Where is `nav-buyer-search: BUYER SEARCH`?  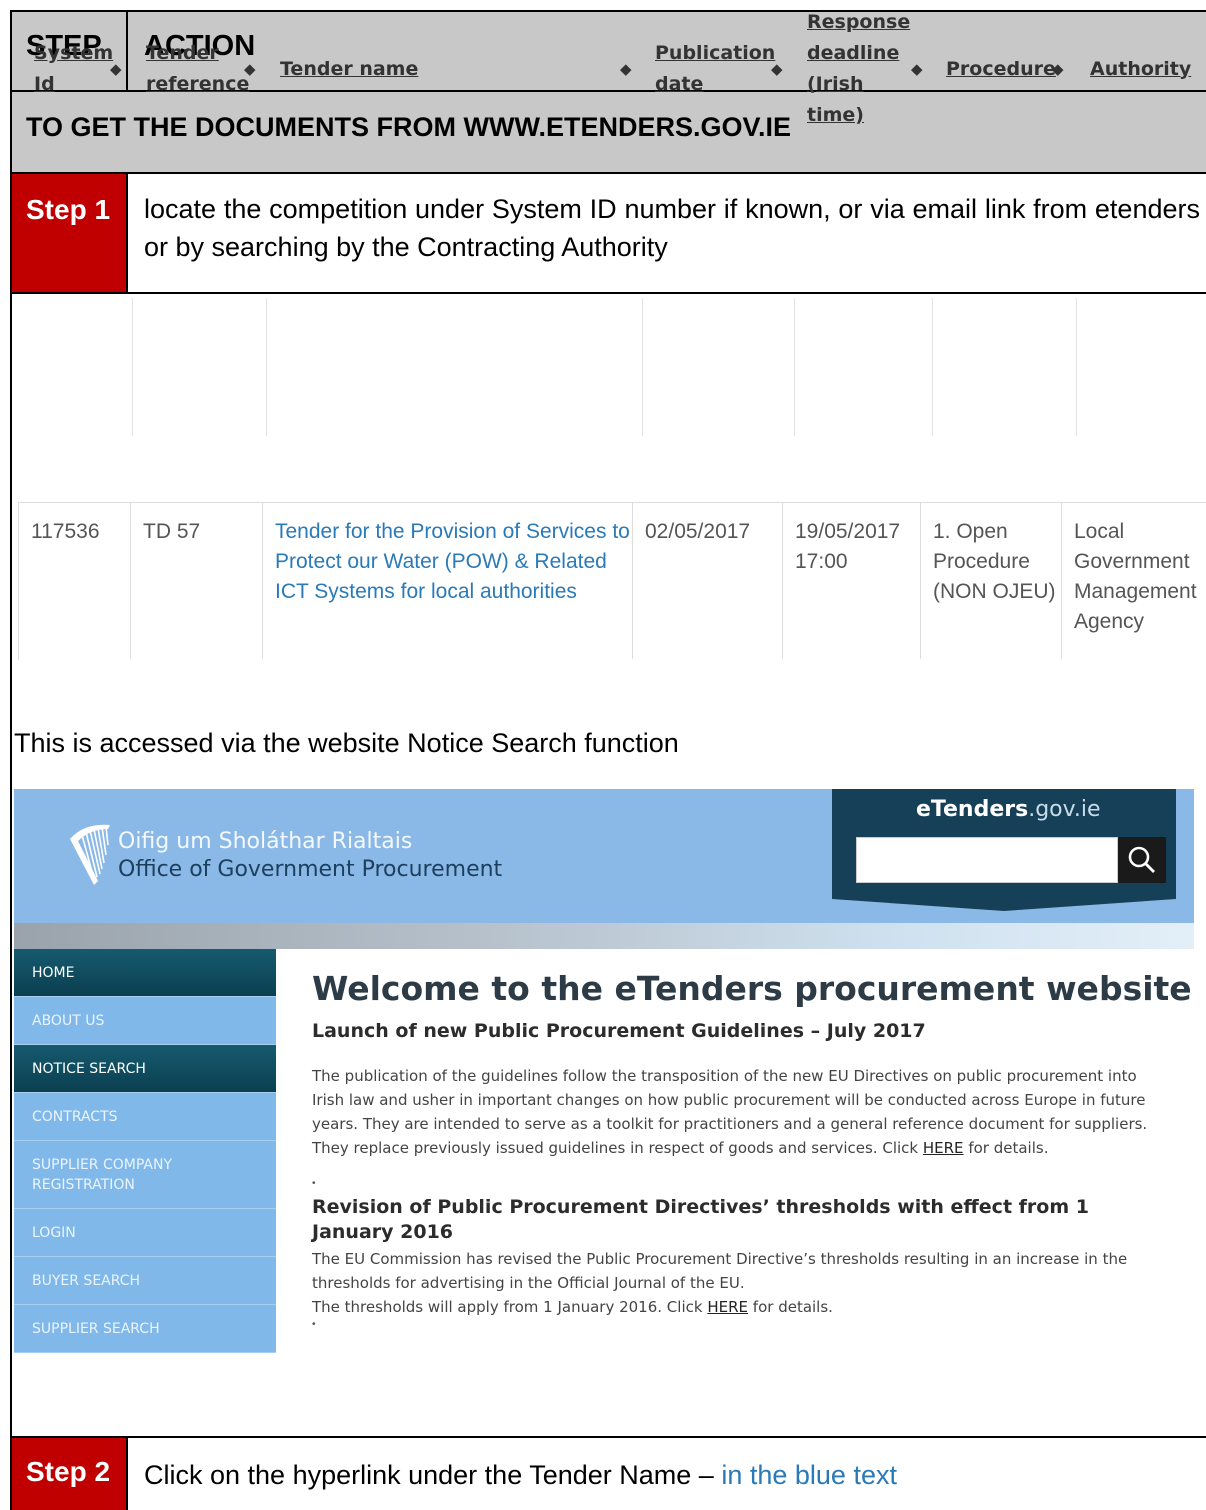
nav-buyer-search: BUYER SEARCH is located at coordinates (145, 1281).